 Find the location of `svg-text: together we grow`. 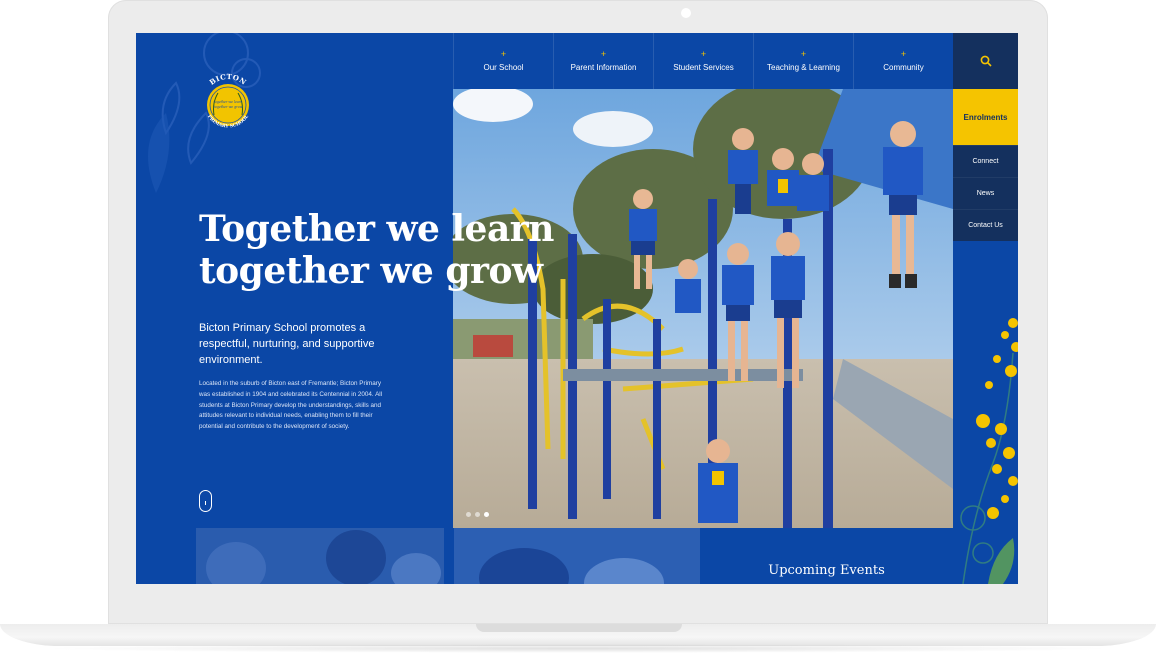

svg-text: together we grow is located at coordinates (228, 107).